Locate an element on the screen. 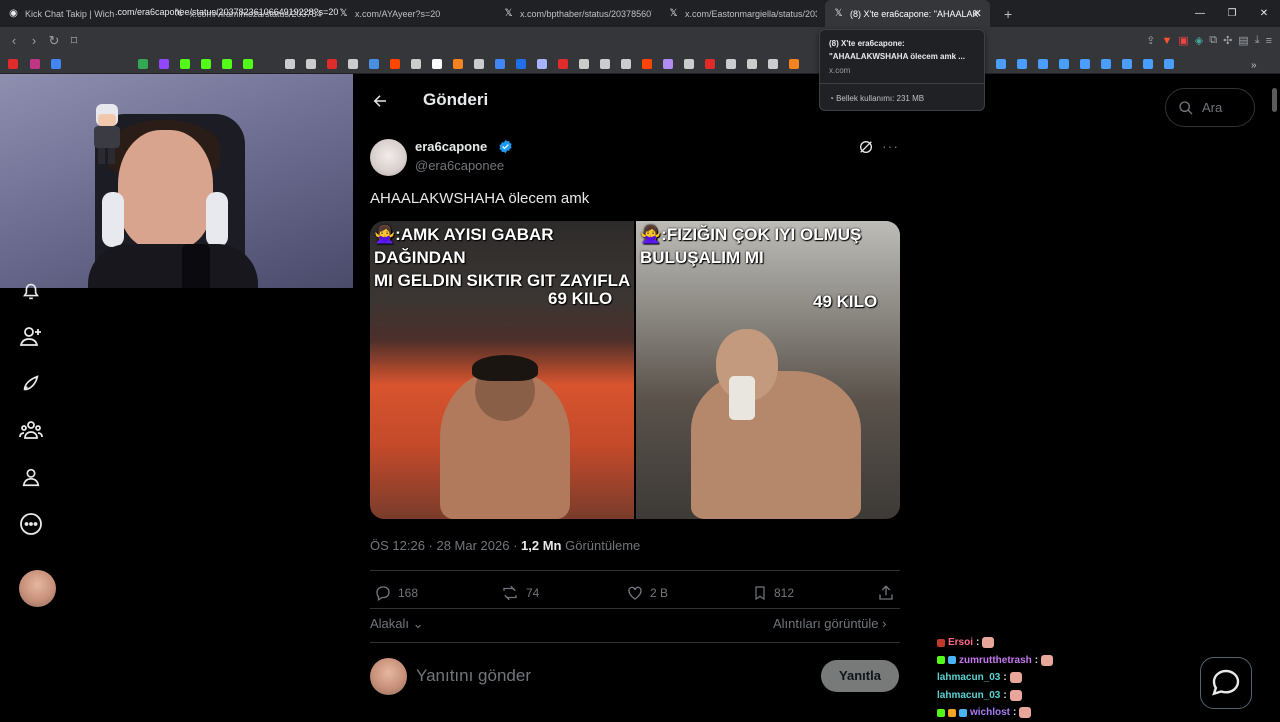 The width and height of the screenshot is (1280, 722). view-count: 1,2 Mn is located at coordinates (541, 545).